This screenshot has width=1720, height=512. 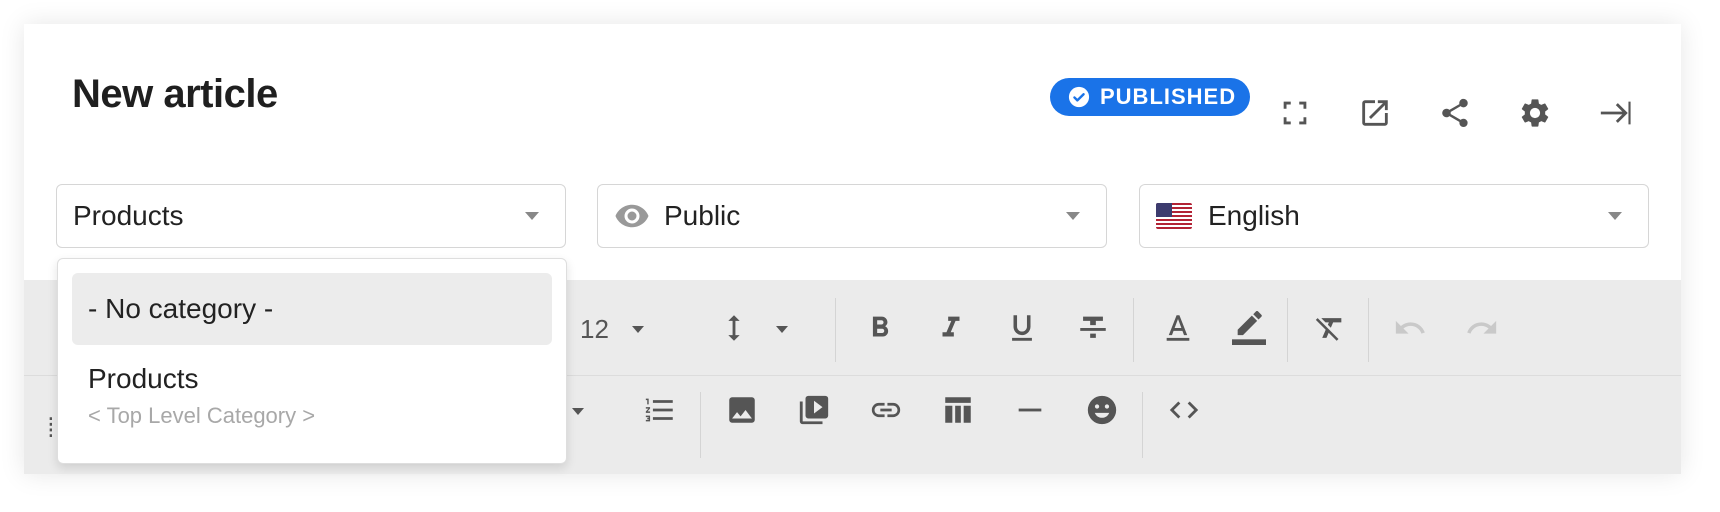 What do you see at coordinates (1102, 410) in the screenshot?
I see `emoji-icon` at bounding box center [1102, 410].